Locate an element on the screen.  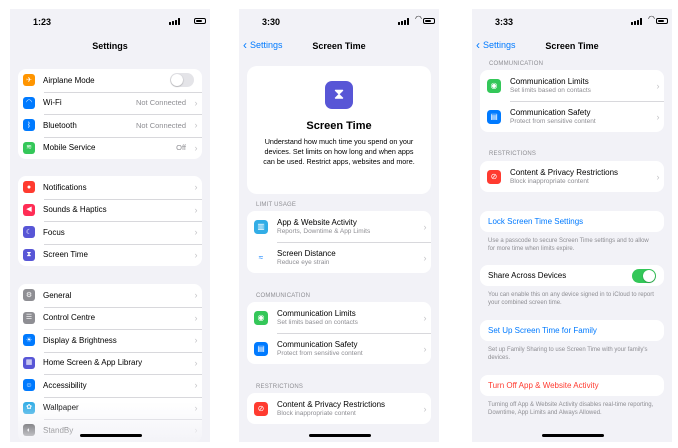
row-subtitle: Block inappropriate content is located at coordinates (316, 414).